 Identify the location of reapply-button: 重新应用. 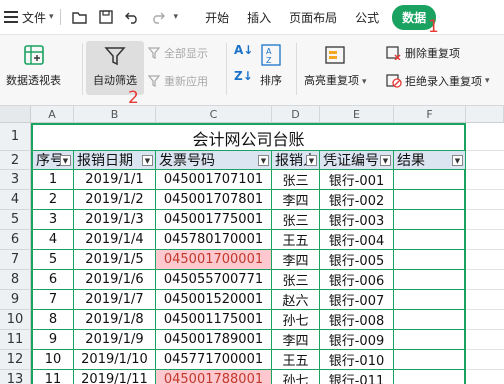
(178, 81).